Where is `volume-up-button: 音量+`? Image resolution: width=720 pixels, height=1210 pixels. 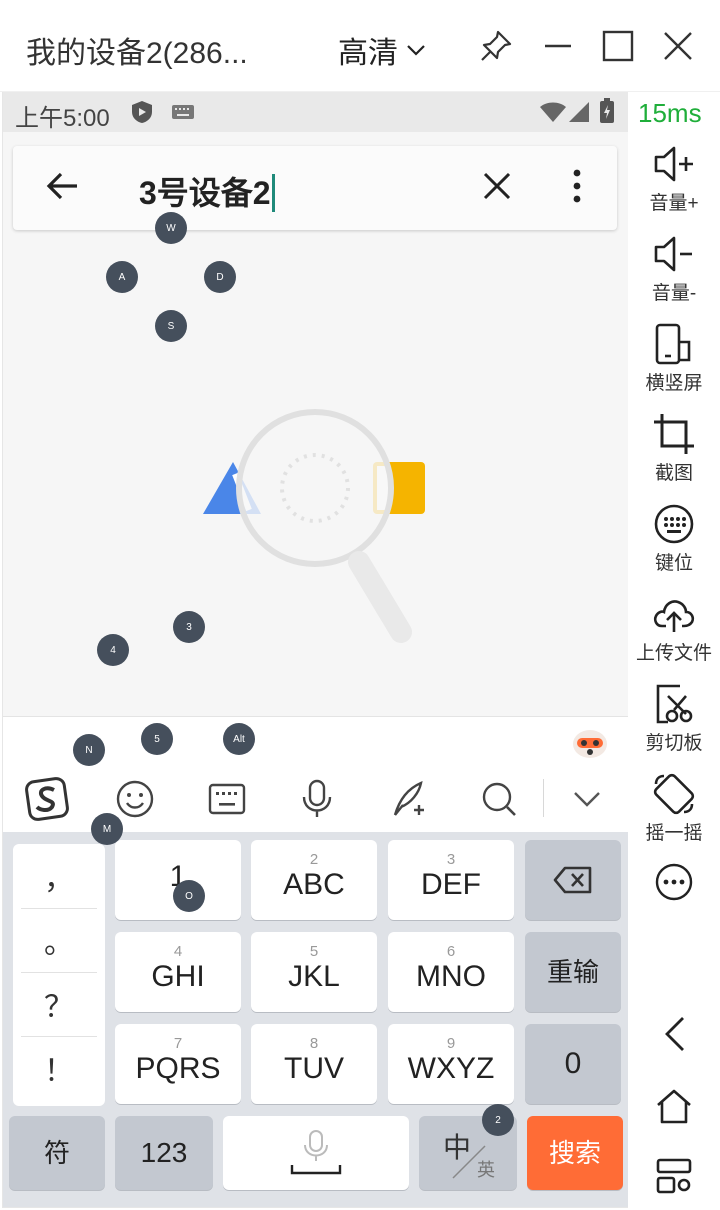
volume-up-button: 音量+ is located at coordinates (674, 178).